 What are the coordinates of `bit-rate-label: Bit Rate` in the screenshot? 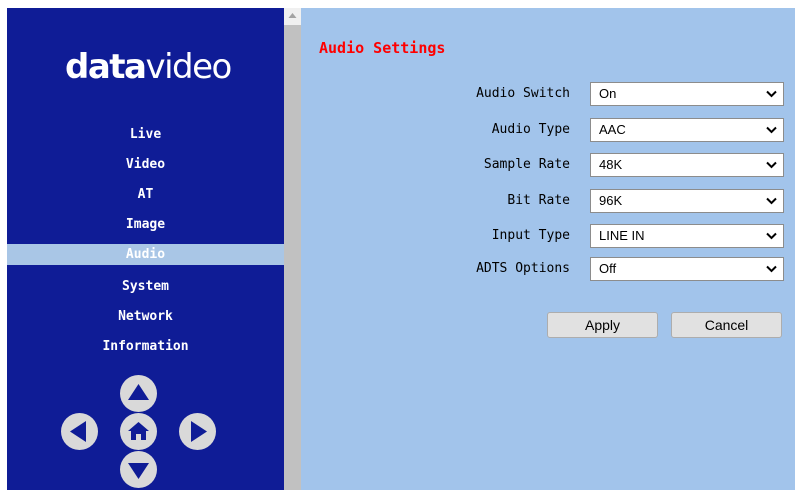 It's located at (538, 200).